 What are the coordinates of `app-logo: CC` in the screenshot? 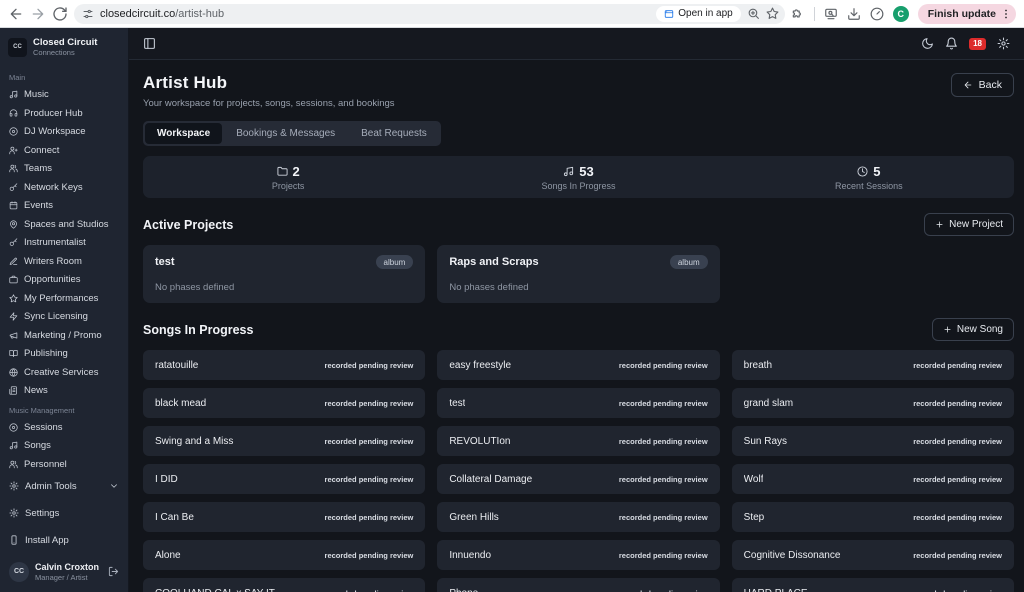 It's located at (17, 47).